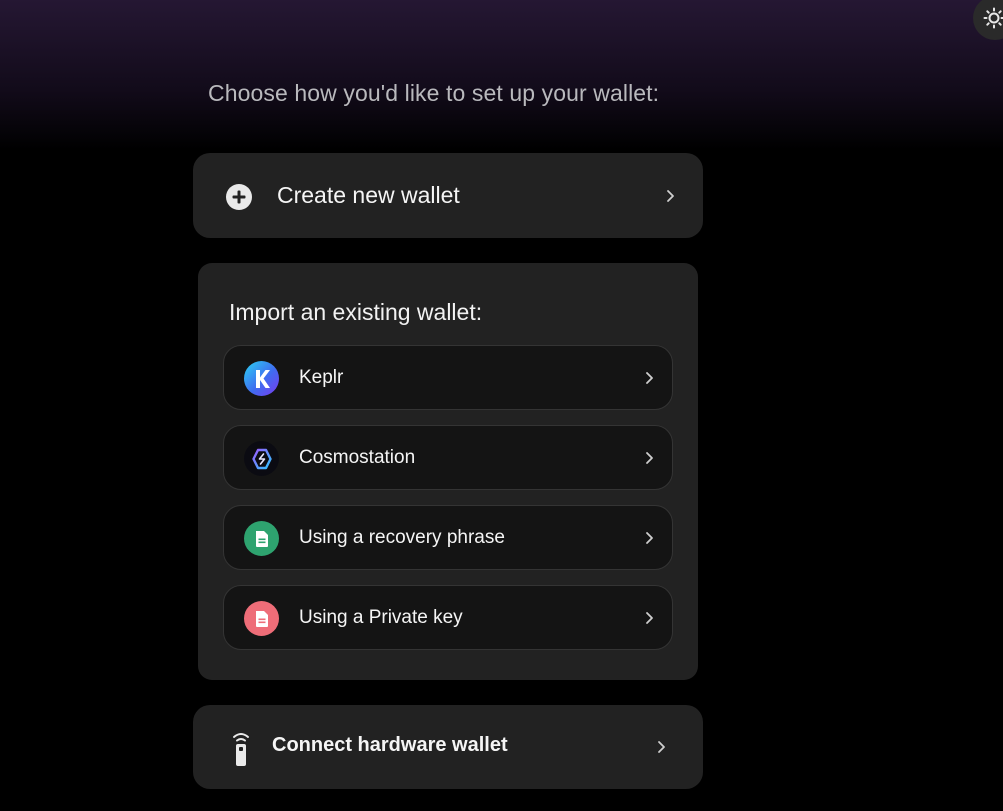  What do you see at coordinates (356, 312) in the screenshot?
I see `import-wallet-title: Import an existing wallet:` at bounding box center [356, 312].